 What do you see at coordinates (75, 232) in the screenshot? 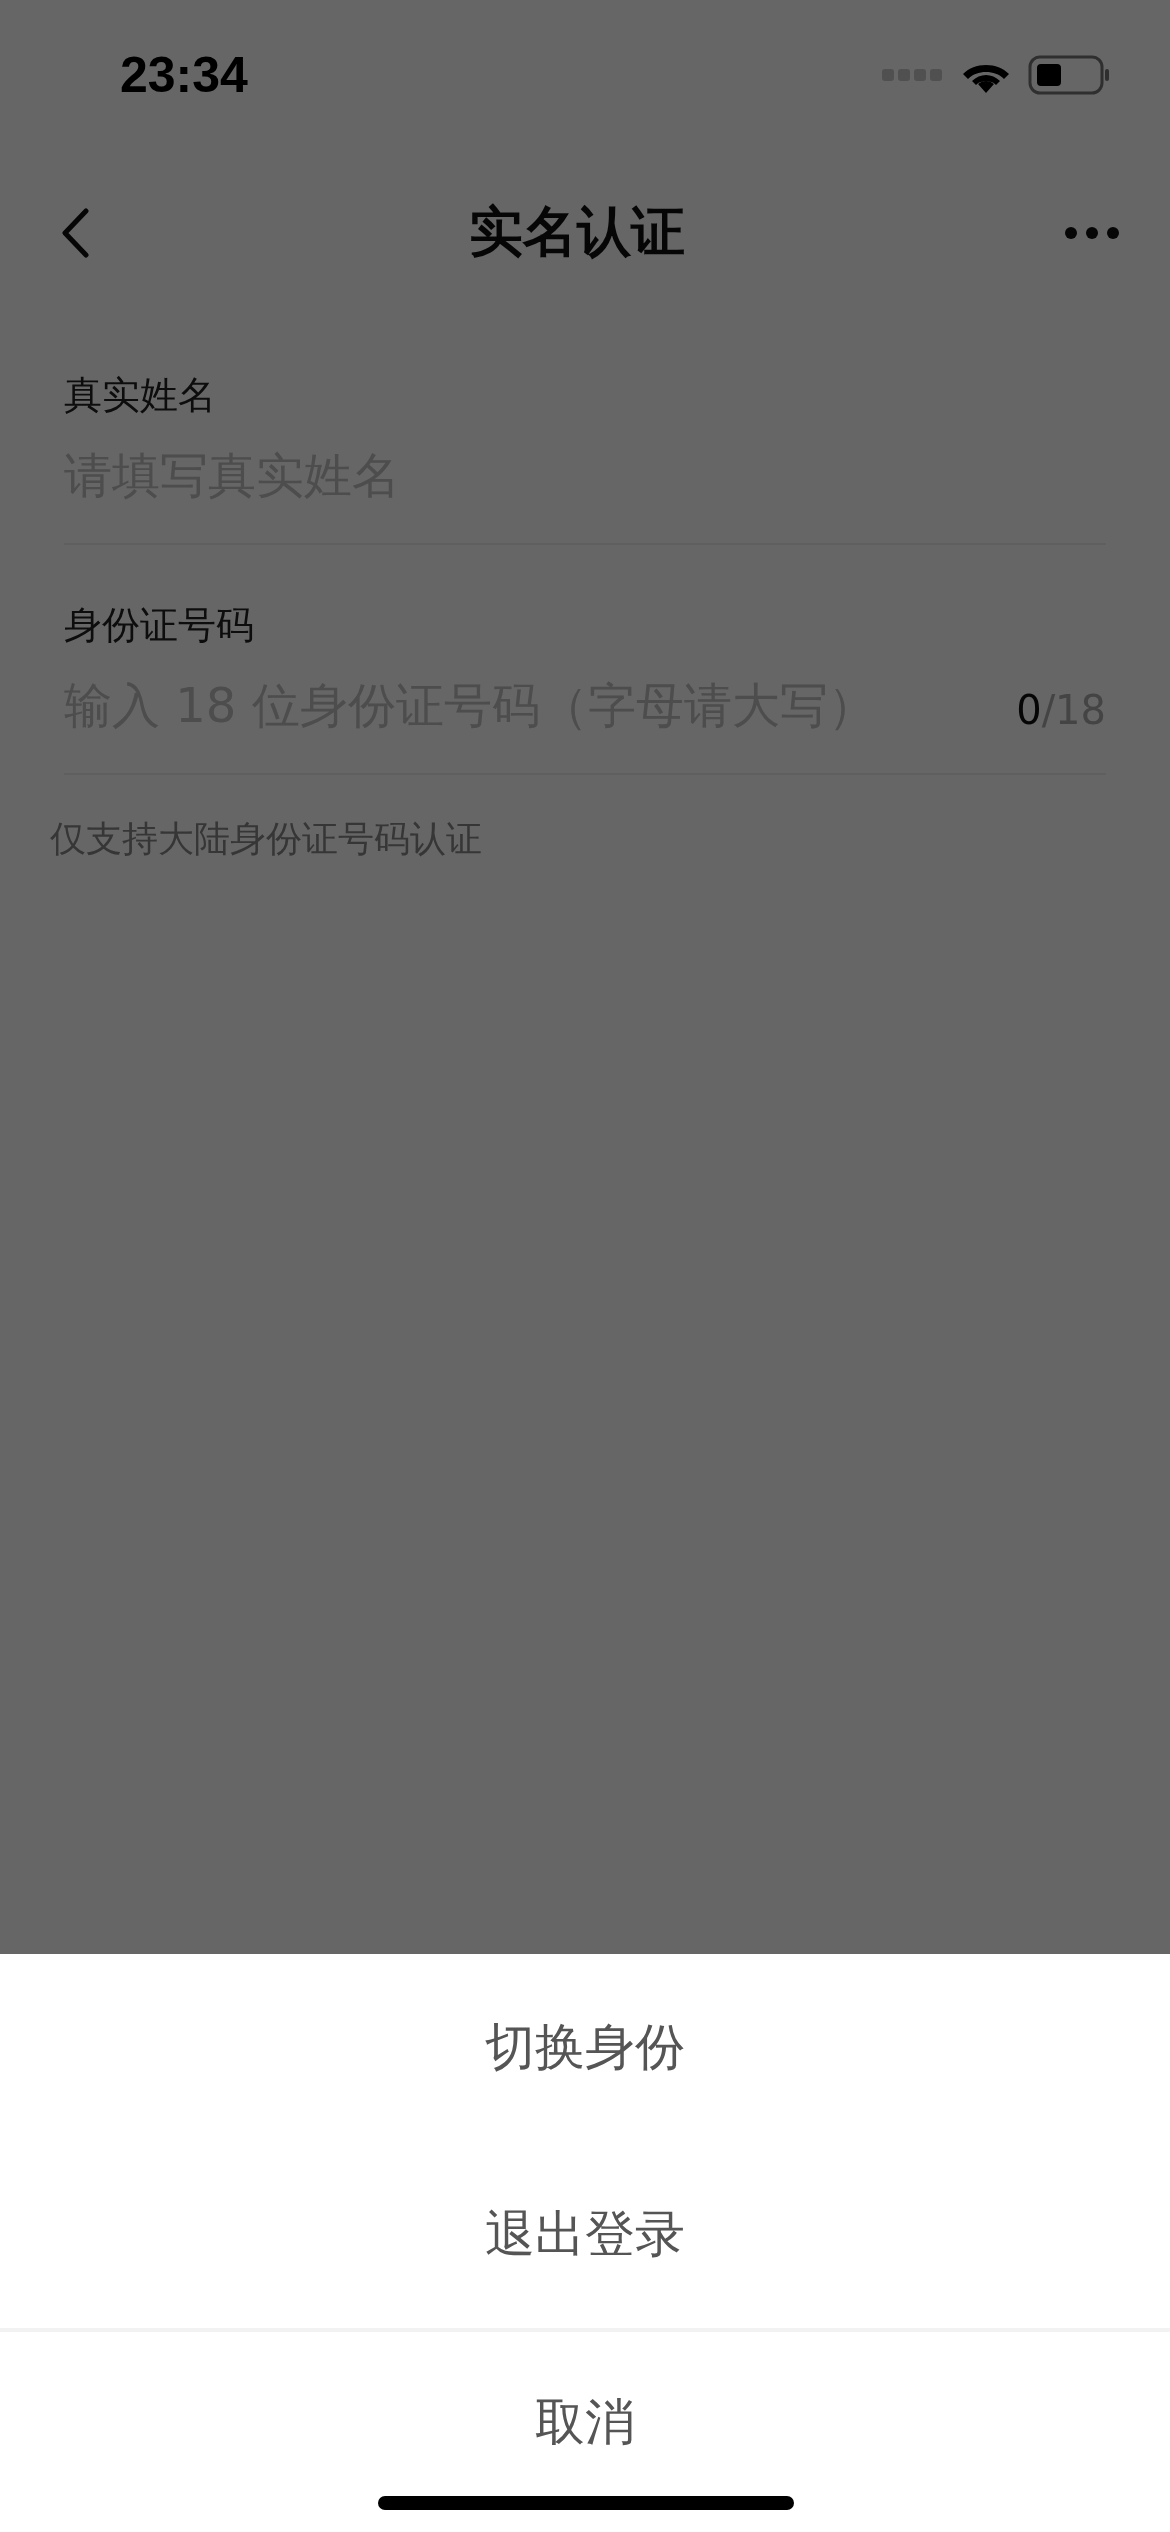
I see `back-icon` at bounding box center [75, 232].